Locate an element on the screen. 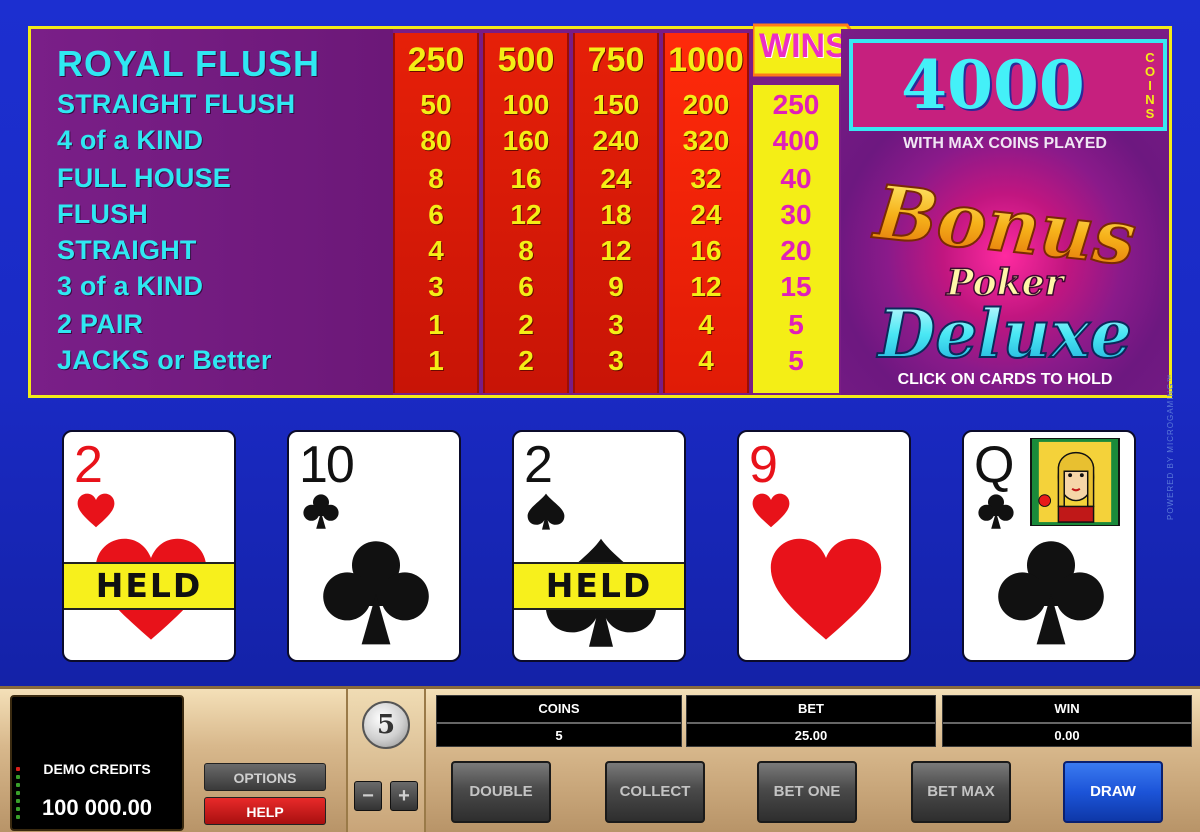 The height and width of the screenshot is (832, 1200). logo-deluxe: Deluxe is located at coordinates (1004, 332).